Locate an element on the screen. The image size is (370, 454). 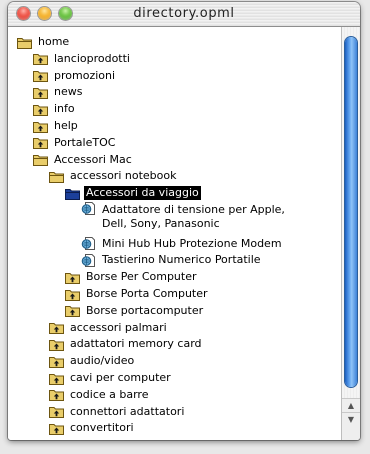
tree-item: news is located at coordinates (58, 92).